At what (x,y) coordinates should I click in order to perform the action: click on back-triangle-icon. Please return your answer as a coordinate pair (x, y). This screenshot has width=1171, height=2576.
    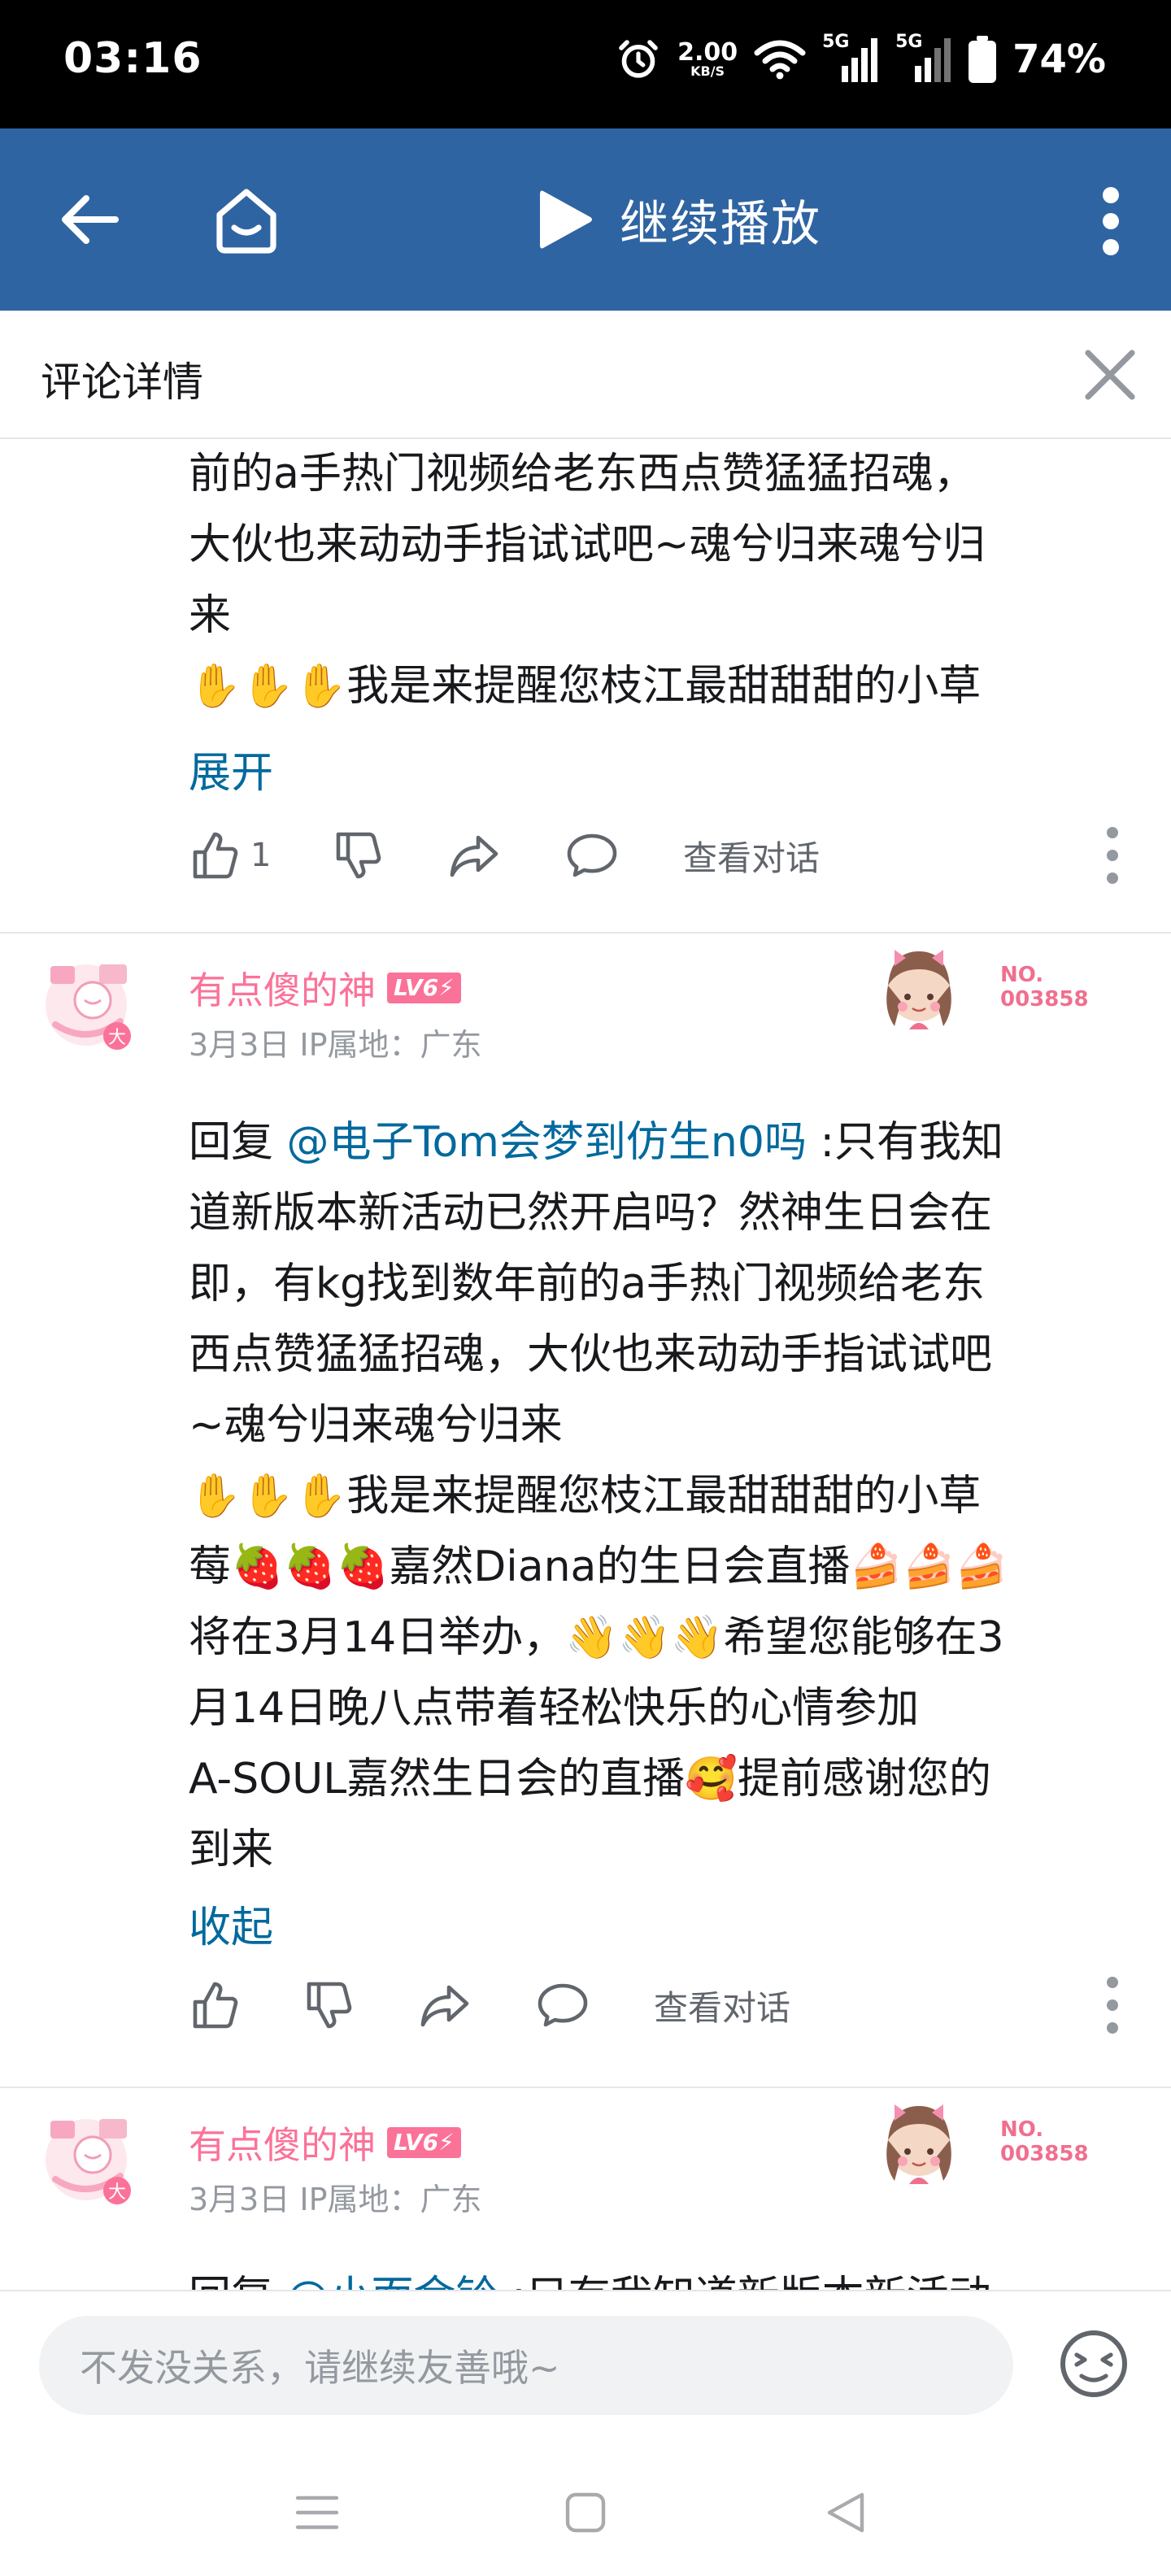
    Looking at the image, I should click on (846, 2513).